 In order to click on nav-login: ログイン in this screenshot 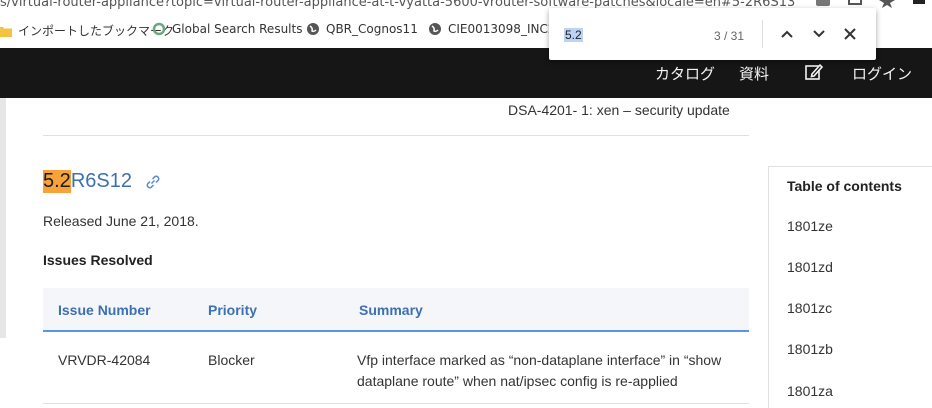, I will do `click(882, 73)`.